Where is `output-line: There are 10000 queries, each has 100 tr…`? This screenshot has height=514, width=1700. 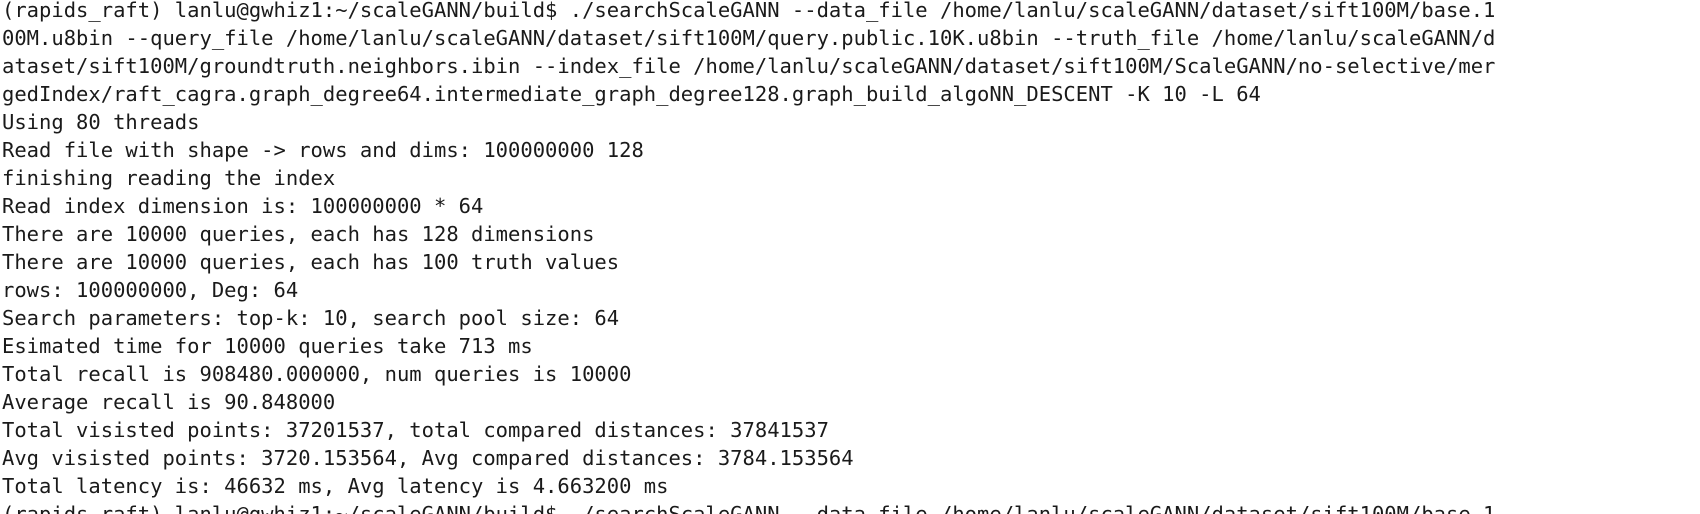 output-line: There are 10000 queries, each has 100 tr… is located at coordinates (311, 262).